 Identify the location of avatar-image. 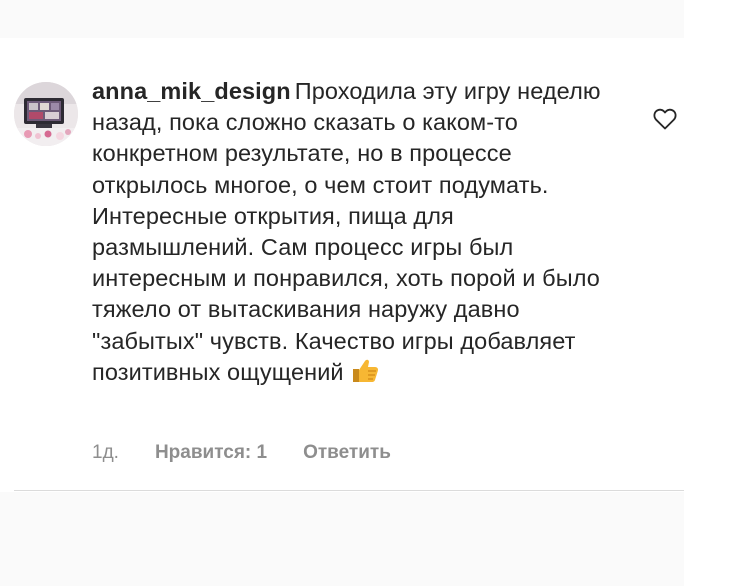
(46, 114).